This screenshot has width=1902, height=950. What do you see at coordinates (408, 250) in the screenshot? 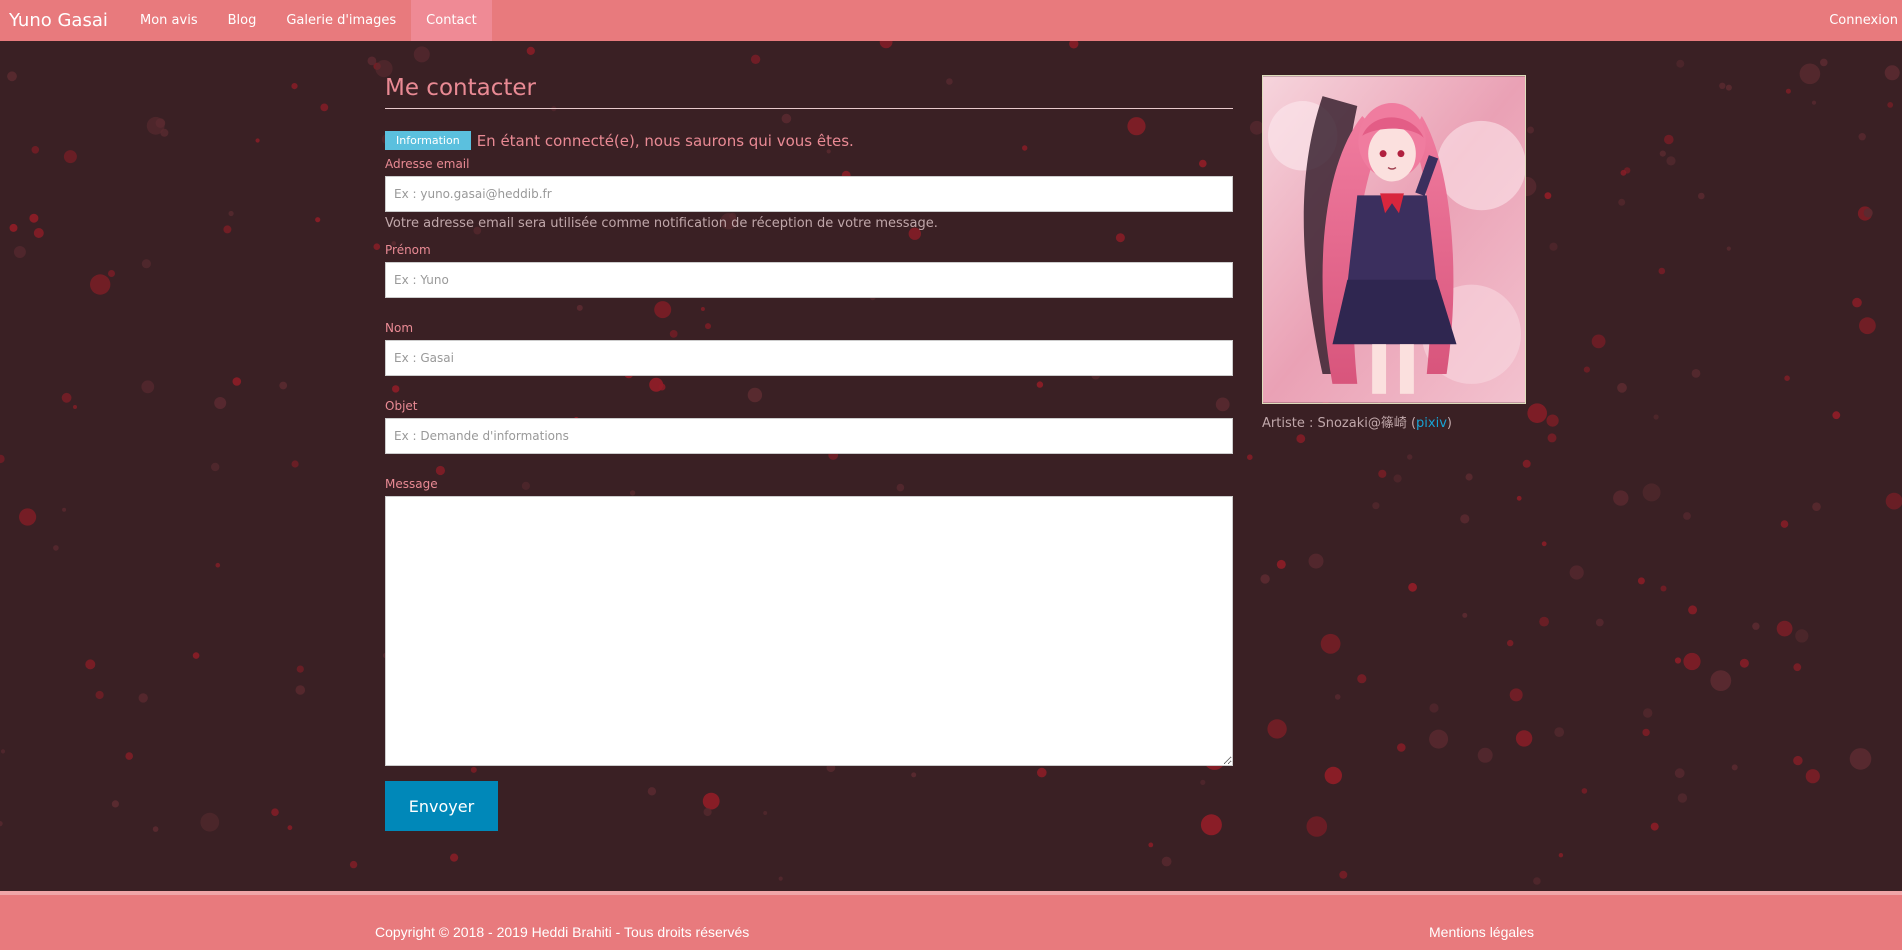
I see `firstname-label: Prénom` at bounding box center [408, 250].